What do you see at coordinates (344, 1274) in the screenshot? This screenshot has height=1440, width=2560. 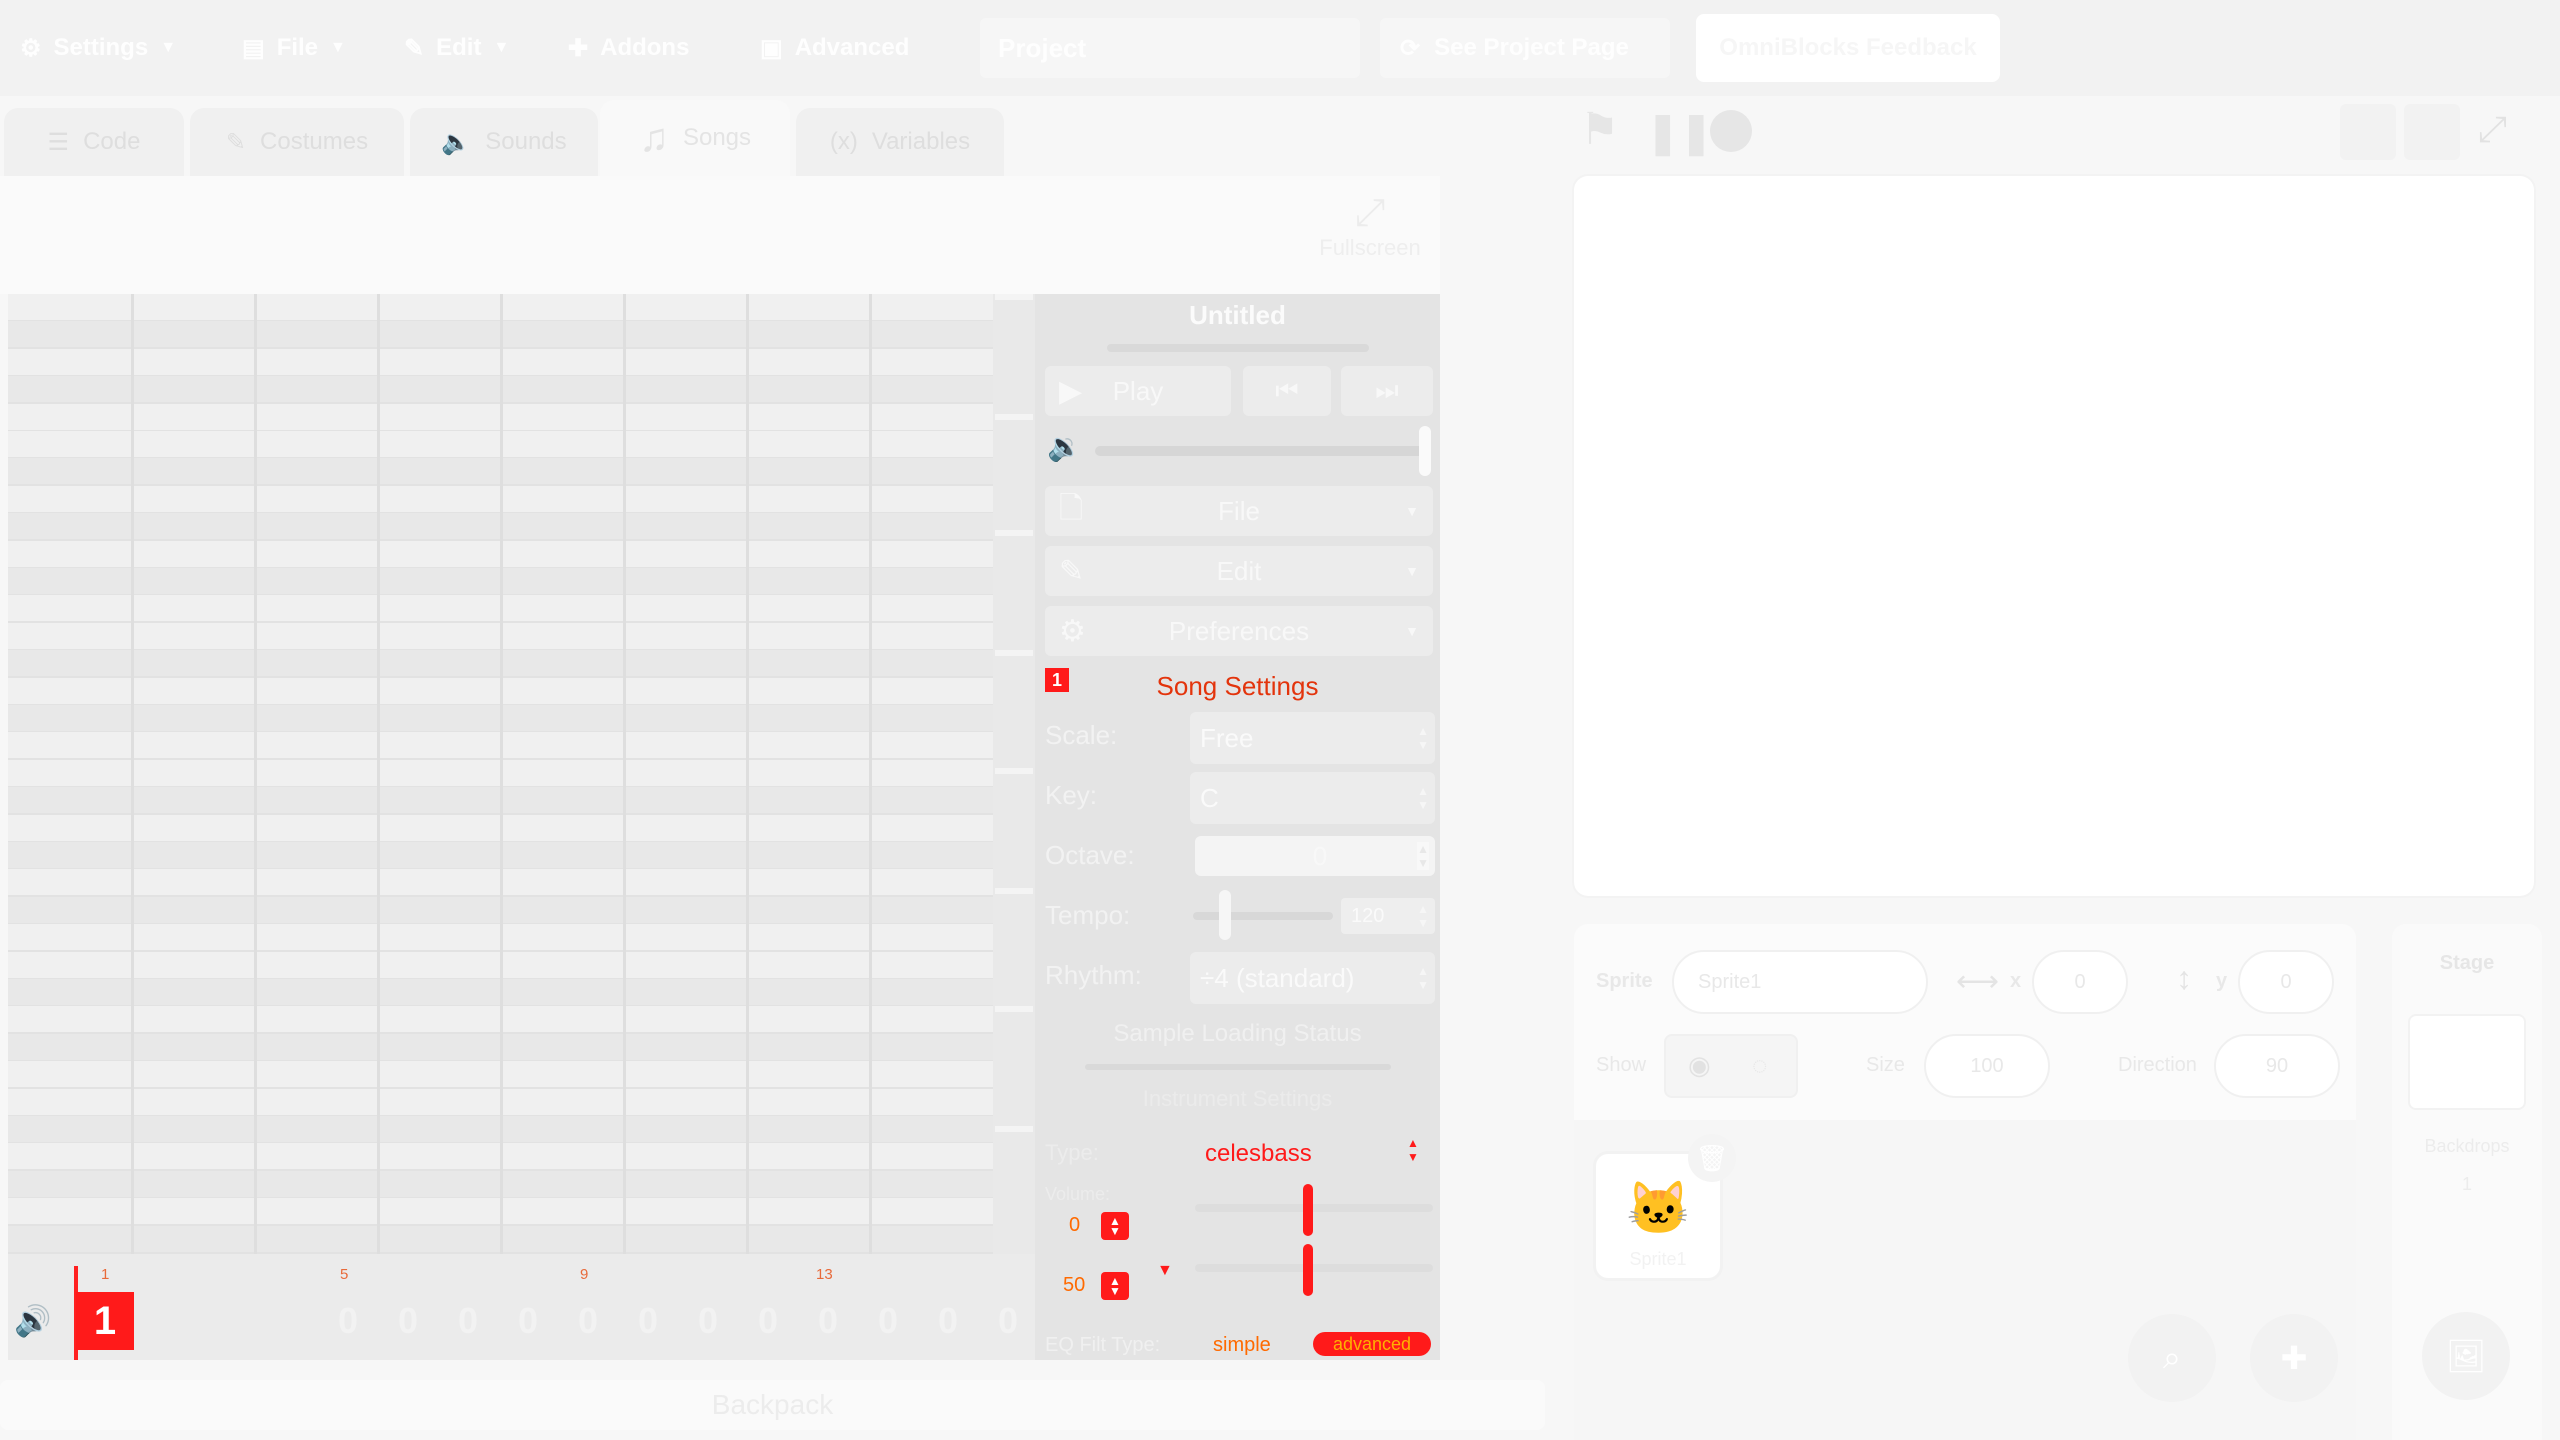 I see `bar-number: 5` at bounding box center [344, 1274].